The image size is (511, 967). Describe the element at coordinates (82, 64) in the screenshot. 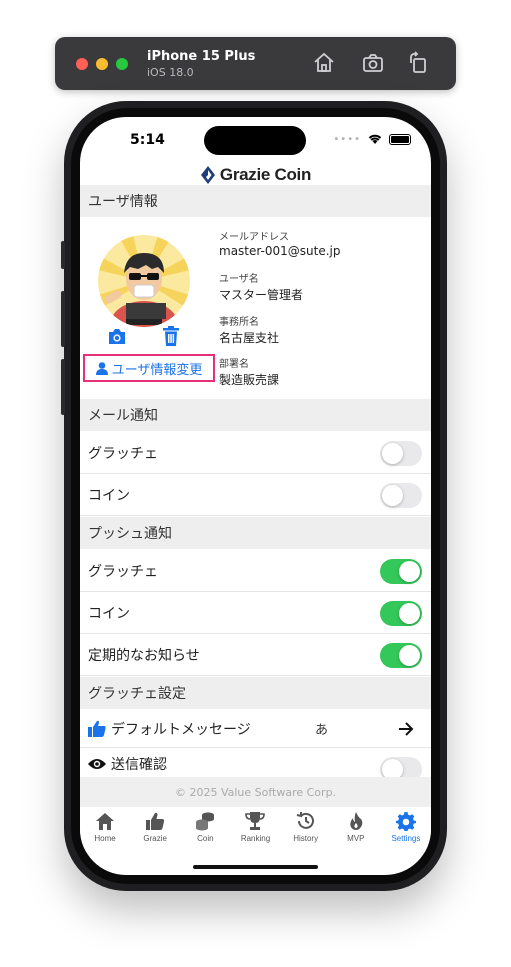

I see `close-window-button` at that location.